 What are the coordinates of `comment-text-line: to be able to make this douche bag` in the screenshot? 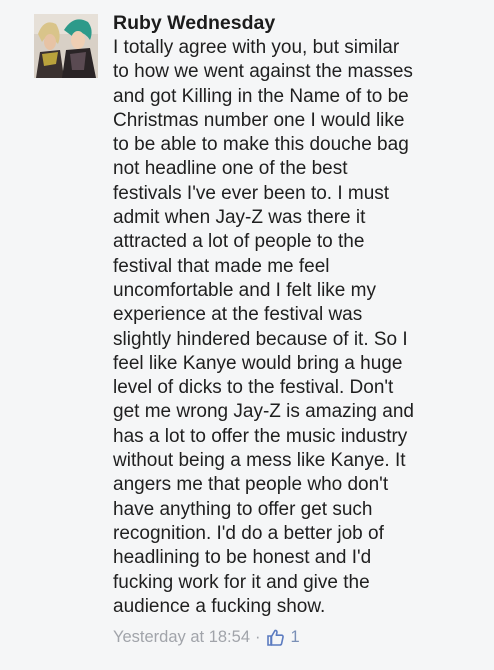 It's located at (261, 145).